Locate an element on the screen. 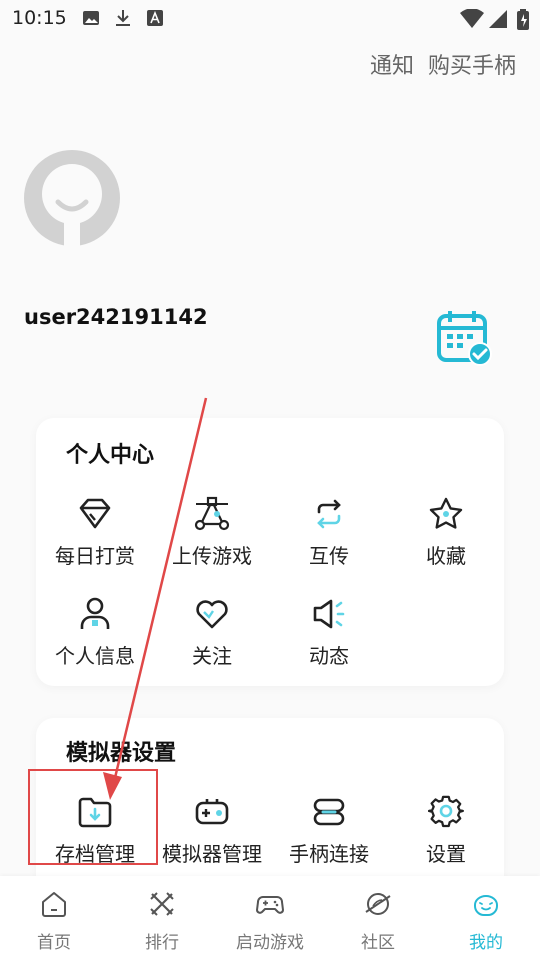 This screenshot has width=540, height=960. header-links: 通知 购买手柄 is located at coordinates (443, 64).